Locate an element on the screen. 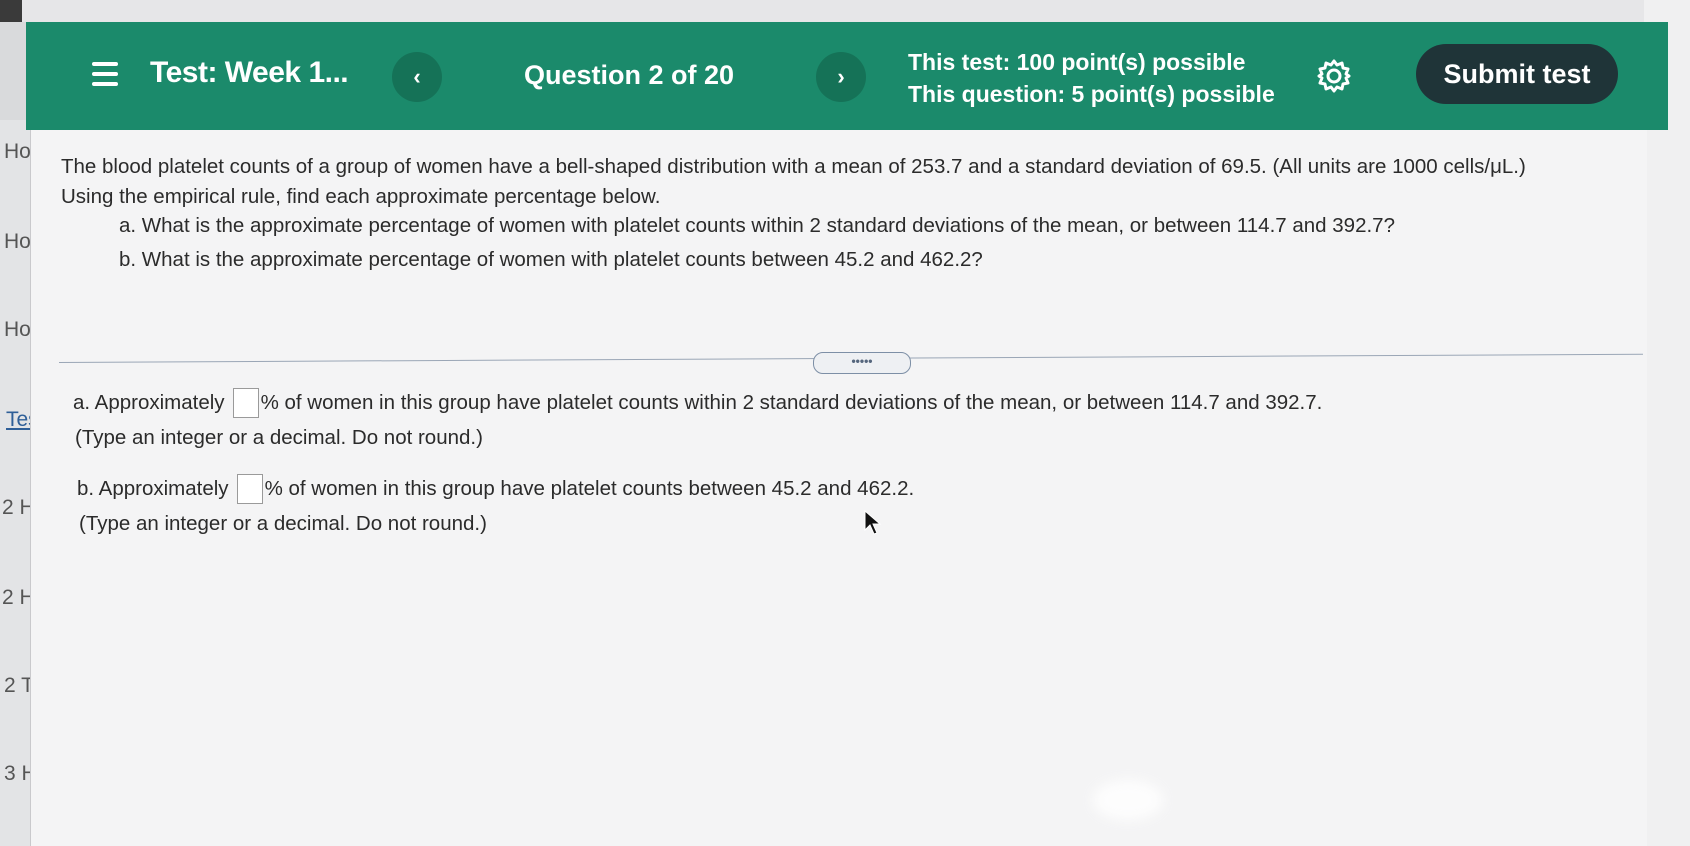 The image size is (1690, 846). gear-icon is located at coordinates (1334, 76).